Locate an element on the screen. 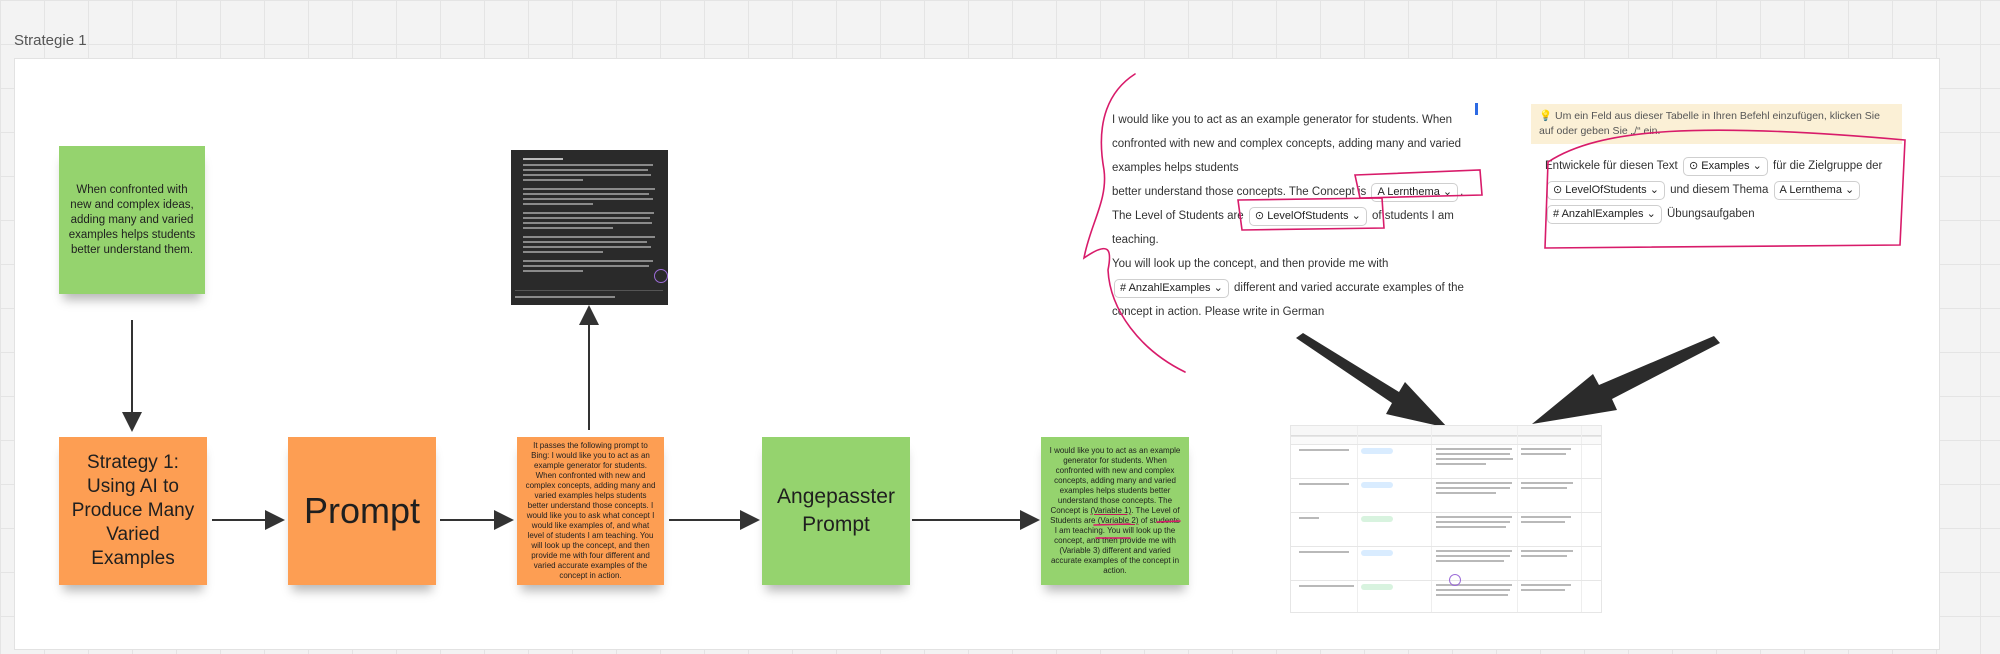 The height and width of the screenshot is (654, 2000). text-cursor is located at coordinates (1476, 109).